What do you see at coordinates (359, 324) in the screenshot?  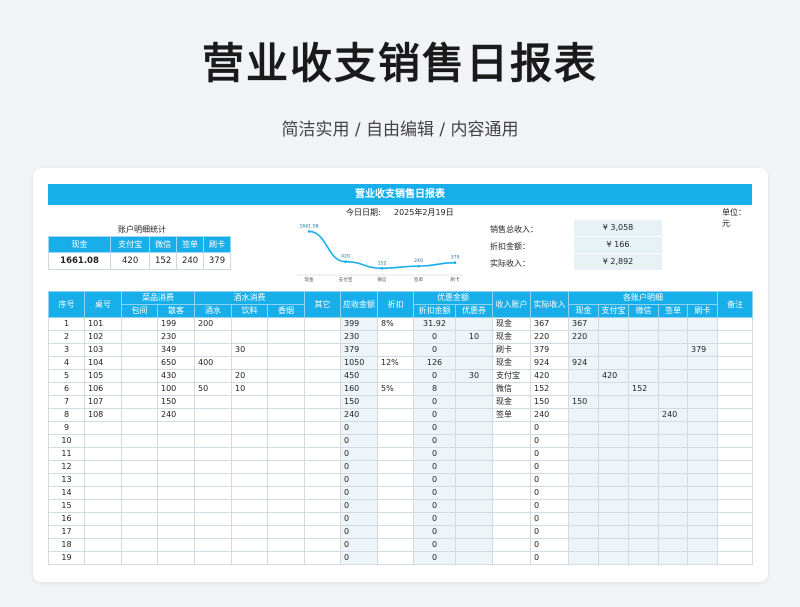 I see `table-cell: 399` at bounding box center [359, 324].